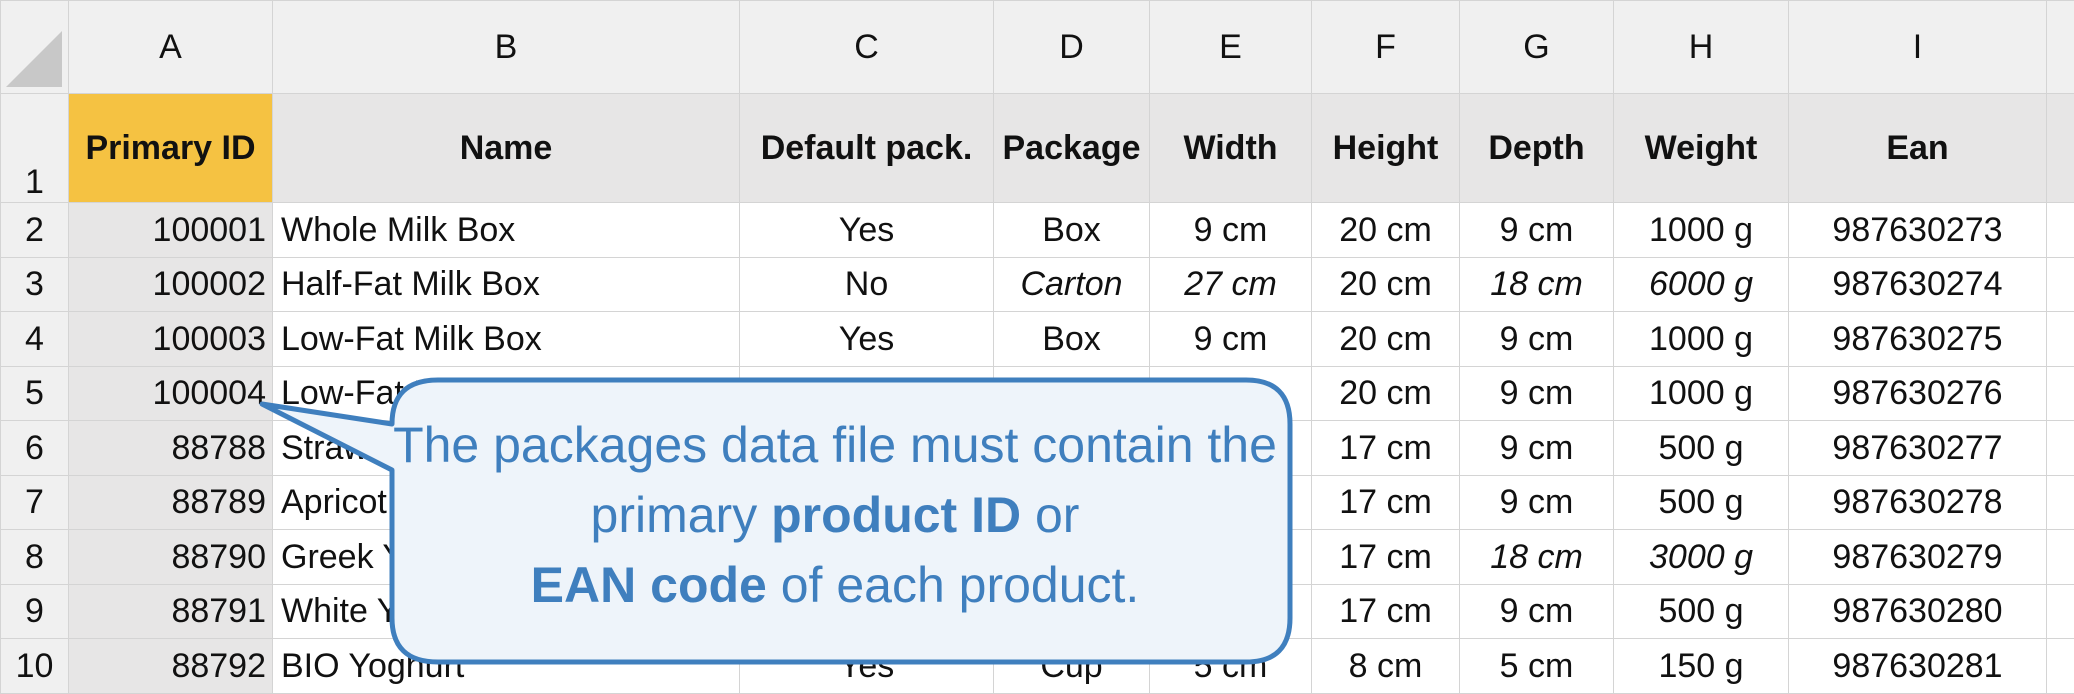 The image size is (2074, 694). What do you see at coordinates (2060, 148) in the screenshot?
I see `header-cell-empty` at bounding box center [2060, 148].